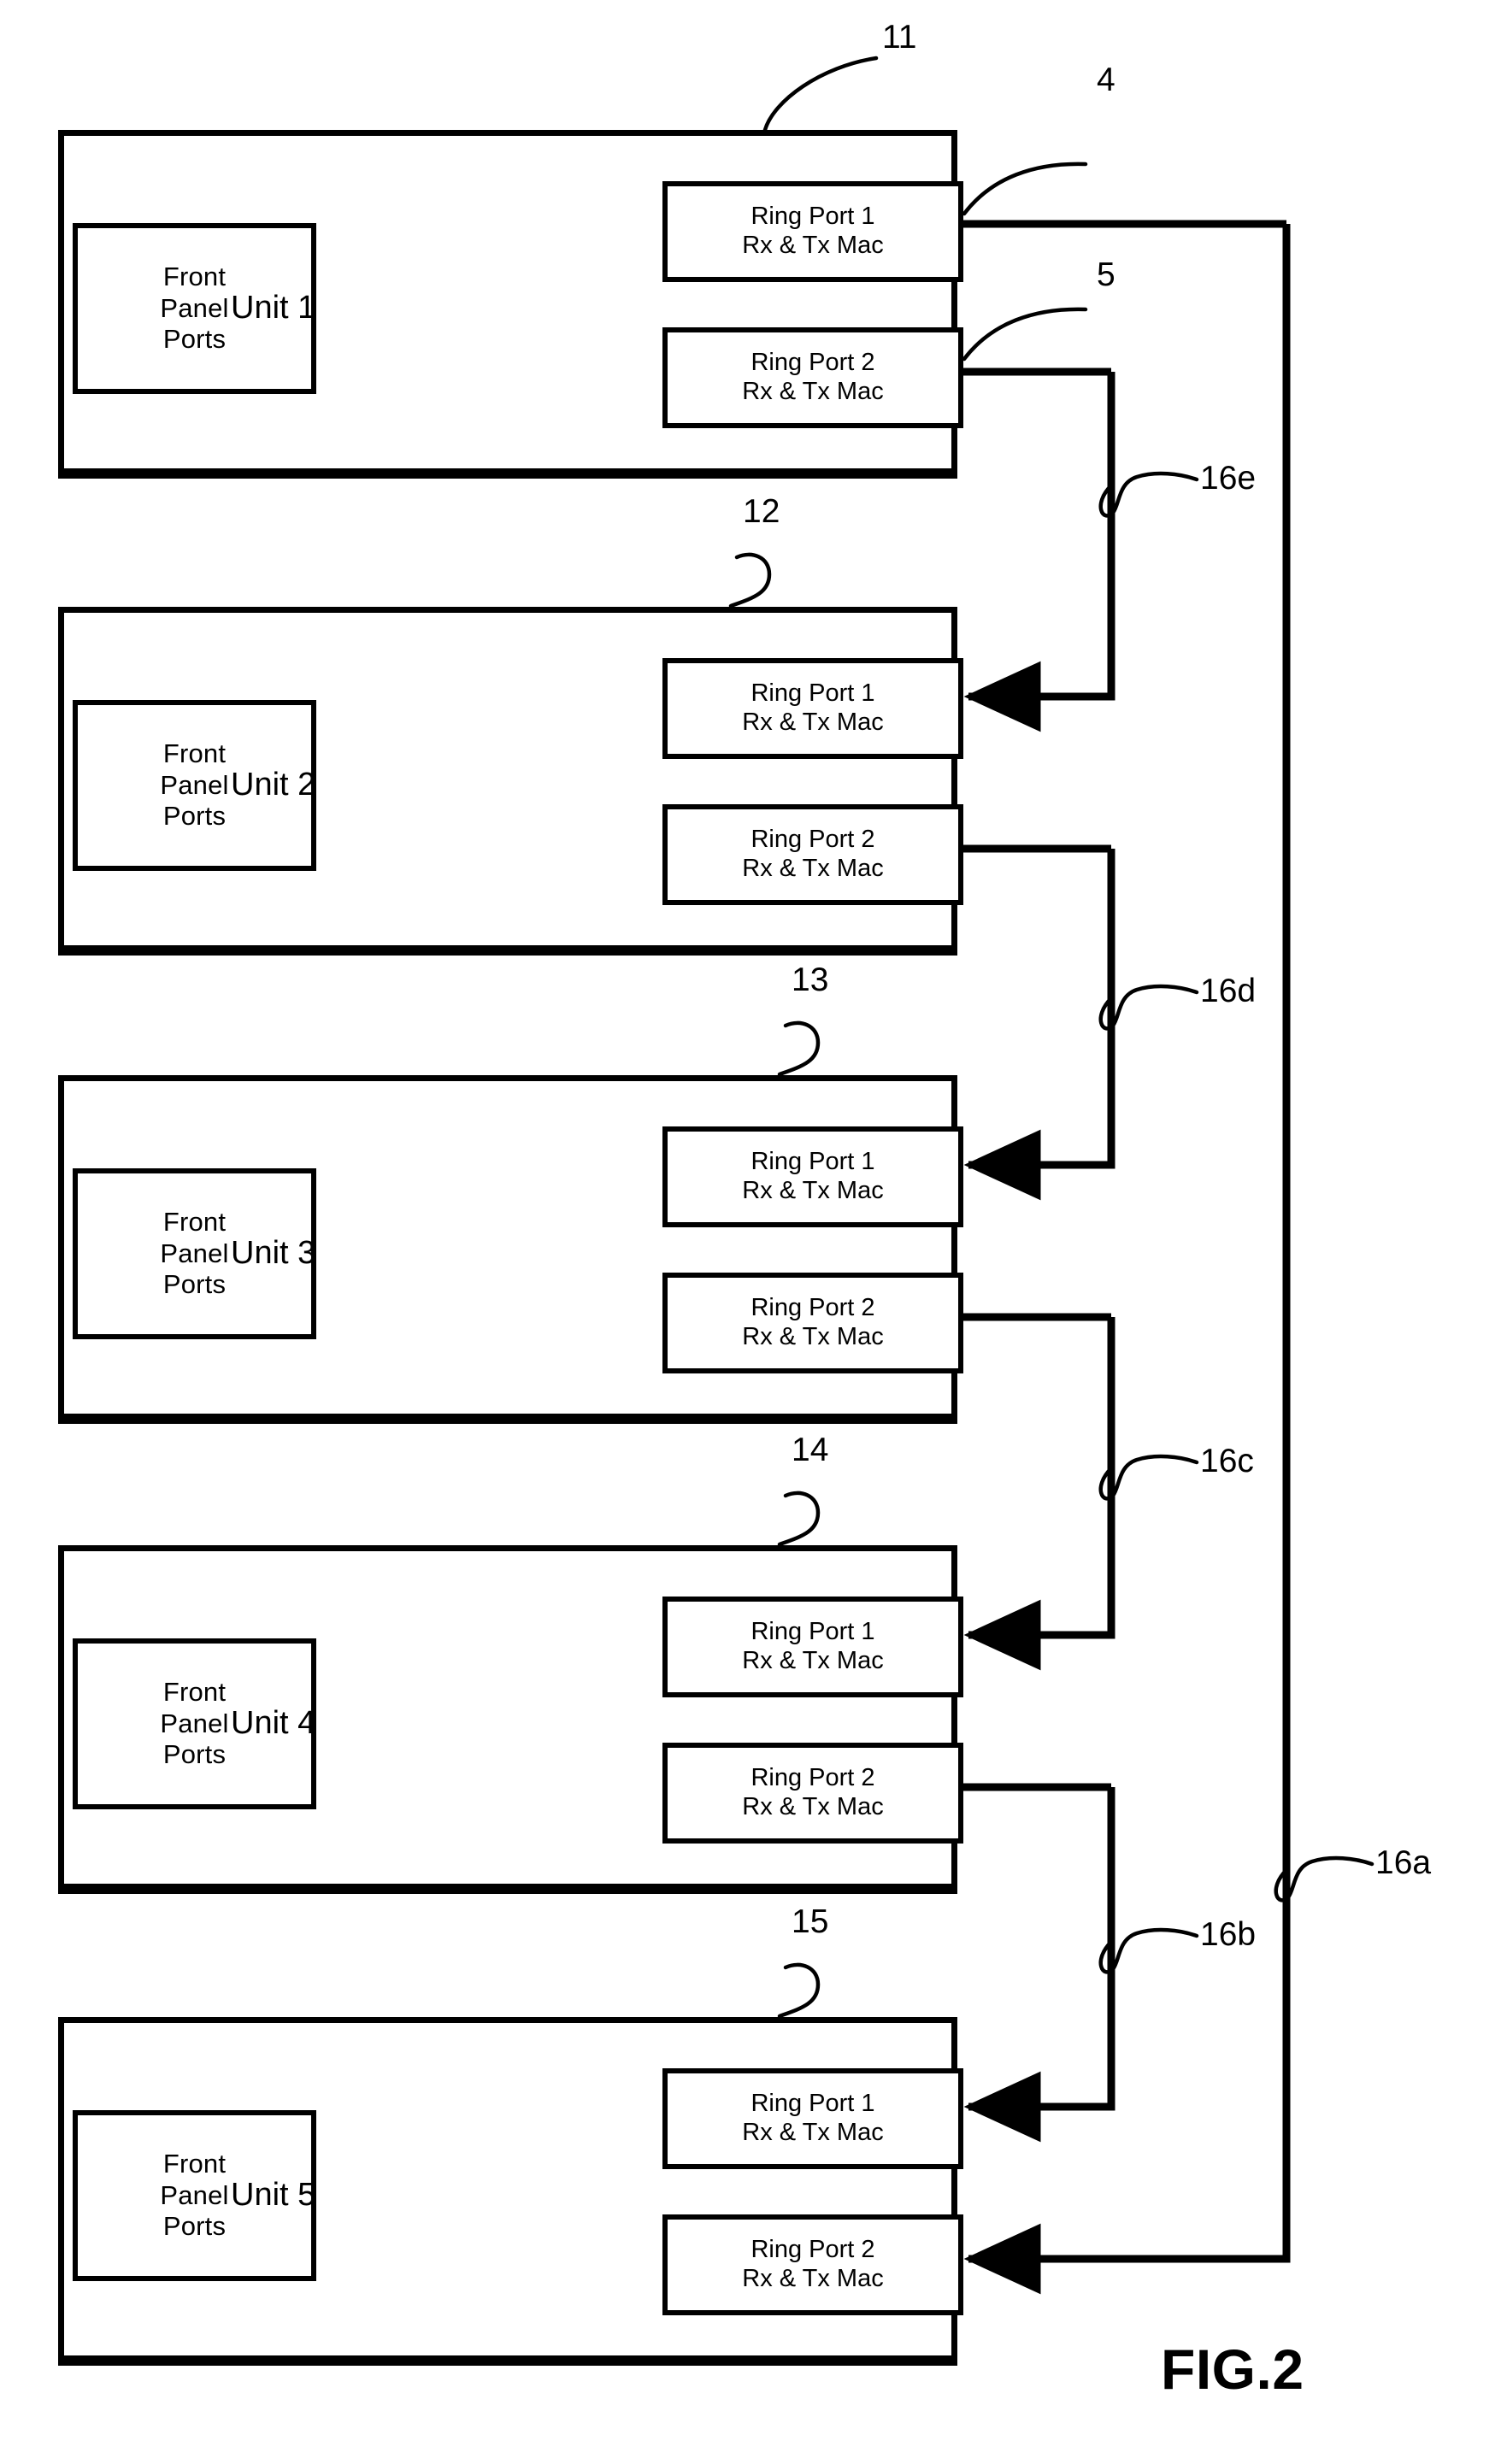  I want to click on reference-numeral-16a: 16a, so click(1404, 1863).